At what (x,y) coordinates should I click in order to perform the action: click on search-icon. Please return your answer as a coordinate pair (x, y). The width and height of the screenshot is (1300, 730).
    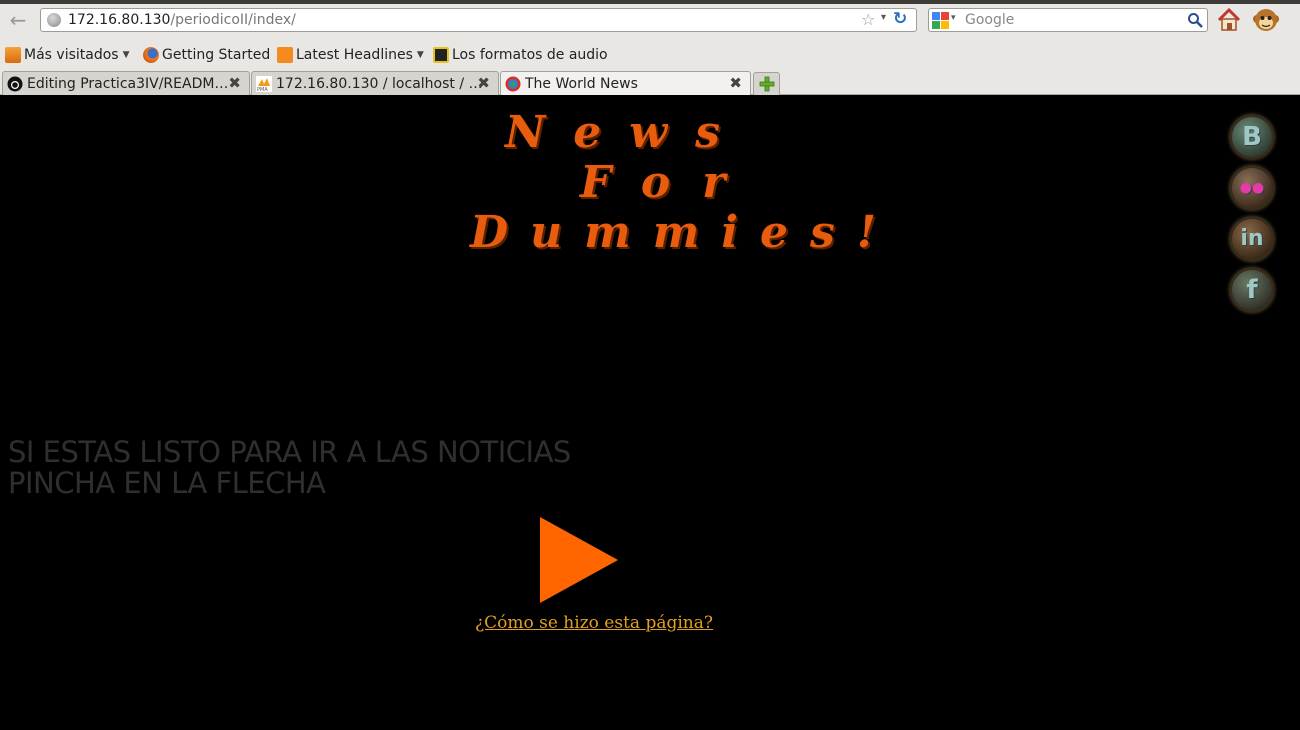
    Looking at the image, I should click on (1195, 20).